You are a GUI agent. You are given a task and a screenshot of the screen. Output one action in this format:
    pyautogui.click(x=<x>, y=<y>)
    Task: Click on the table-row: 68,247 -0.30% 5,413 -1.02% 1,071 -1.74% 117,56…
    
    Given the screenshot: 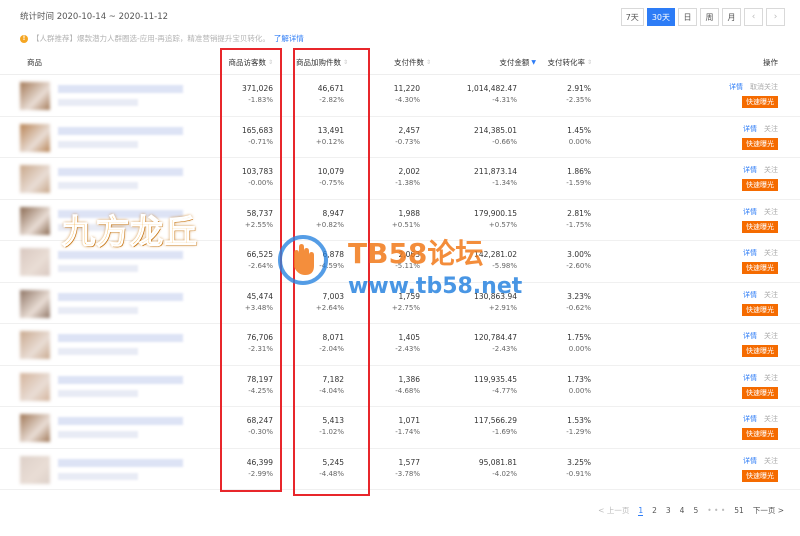 What is the action you would take?
    pyautogui.click(x=400, y=428)
    